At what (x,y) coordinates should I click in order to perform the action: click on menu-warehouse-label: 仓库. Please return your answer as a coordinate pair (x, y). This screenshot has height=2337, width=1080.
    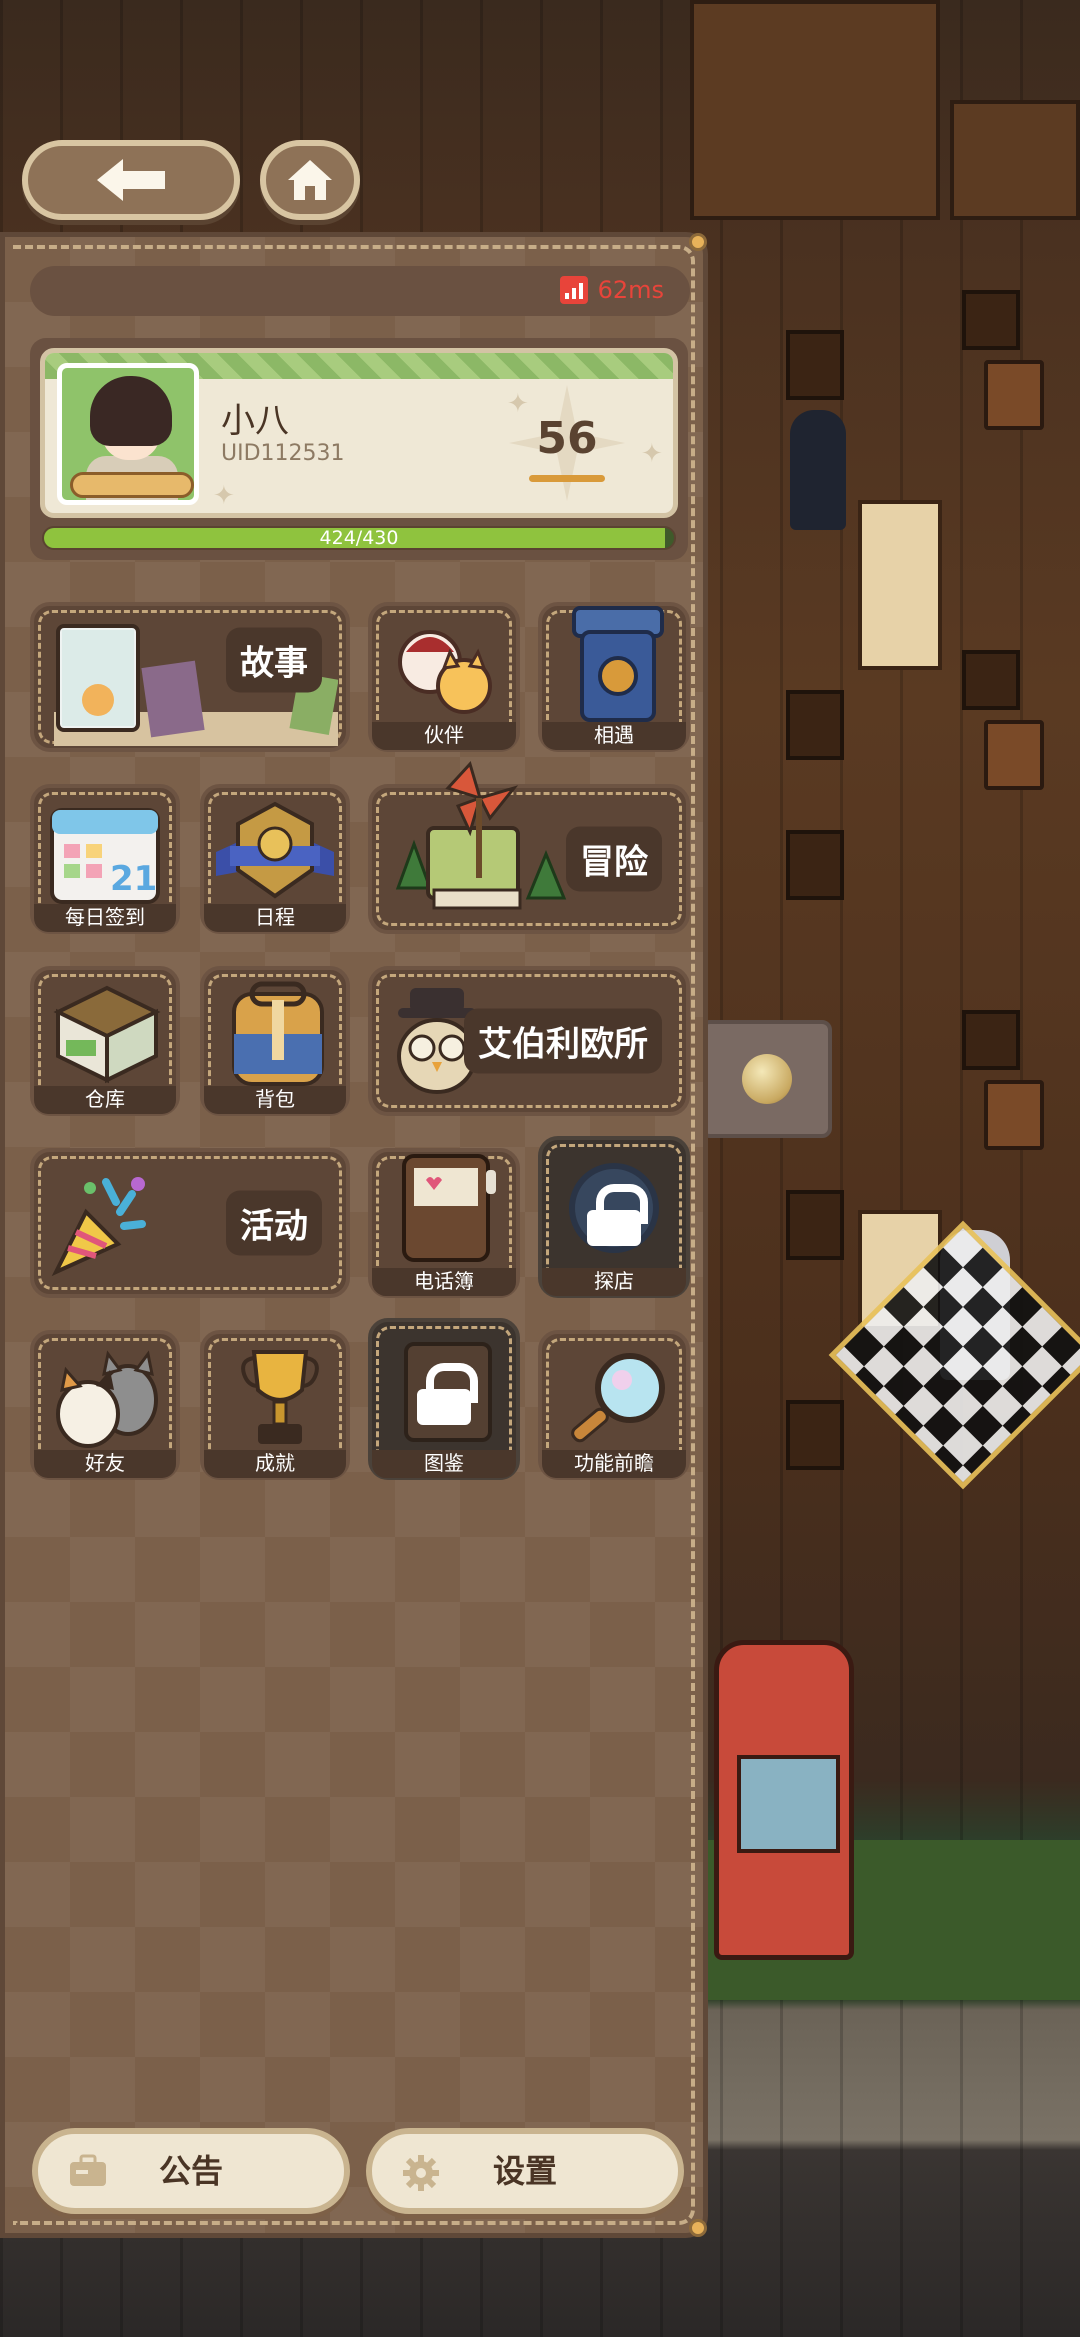
    Looking at the image, I should click on (105, 1100).